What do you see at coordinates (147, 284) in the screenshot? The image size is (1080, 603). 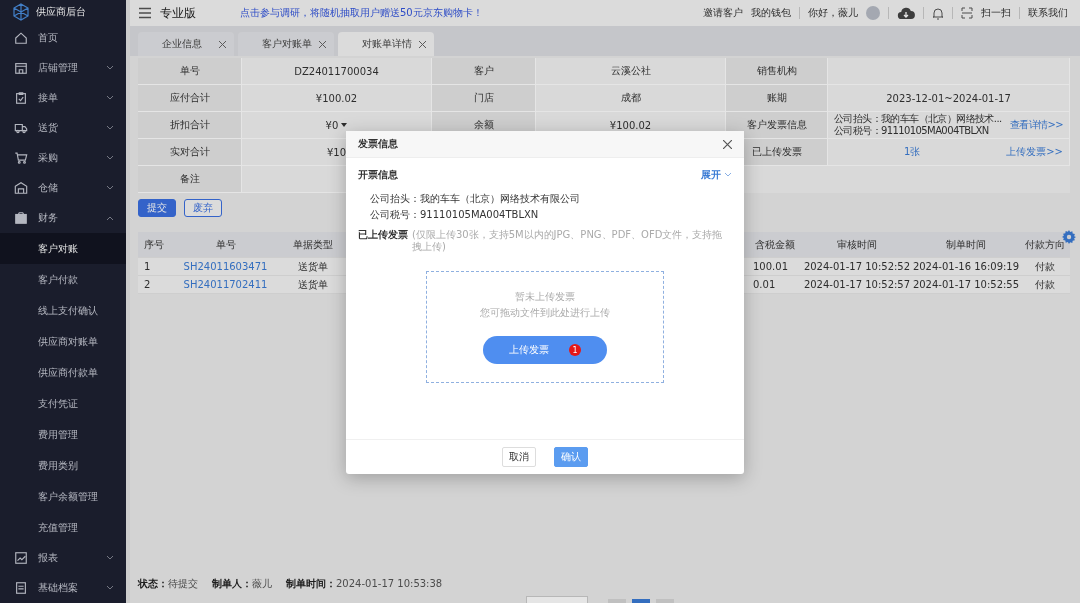 I see `table-cell-text: 2` at bounding box center [147, 284].